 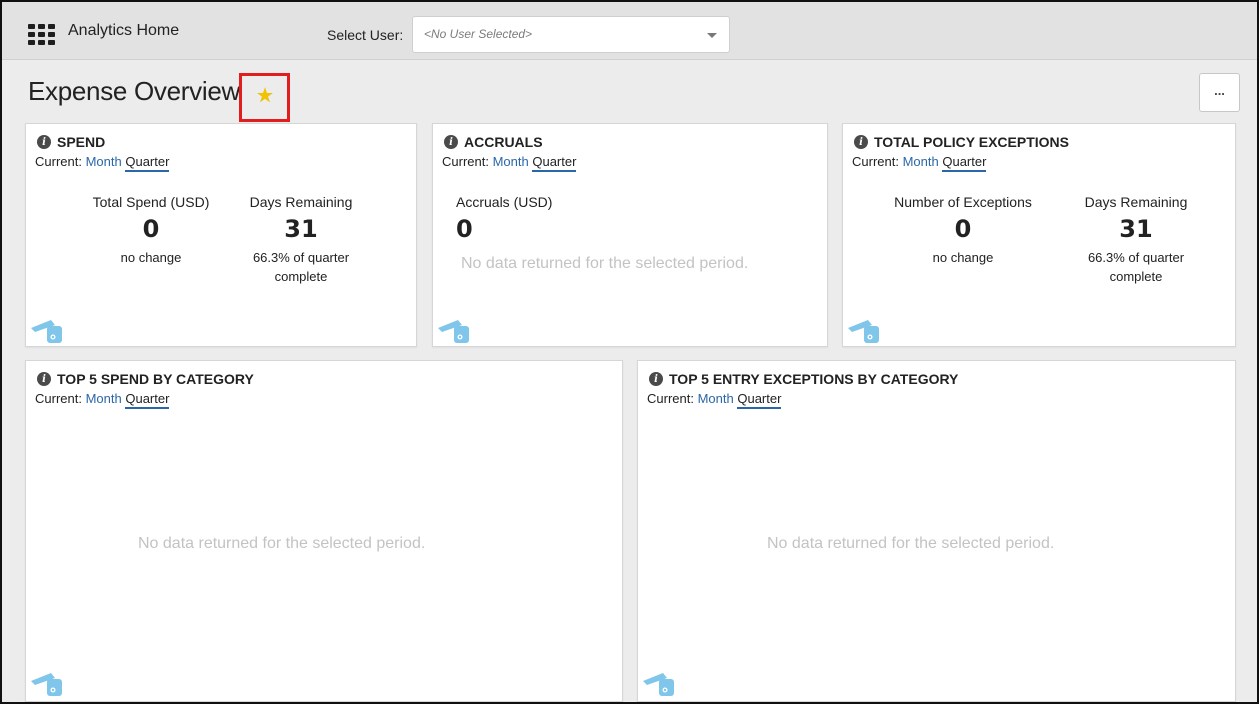 What do you see at coordinates (134, 91) in the screenshot?
I see `page-title: Expense Overview` at bounding box center [134, 91].